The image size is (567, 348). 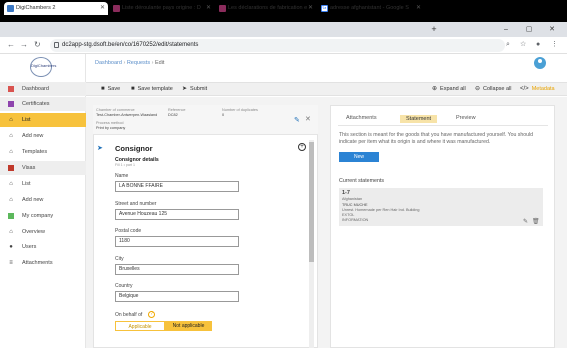 I want to click on navigation-arrow-icon: ➤, so click(x=100, y=148).